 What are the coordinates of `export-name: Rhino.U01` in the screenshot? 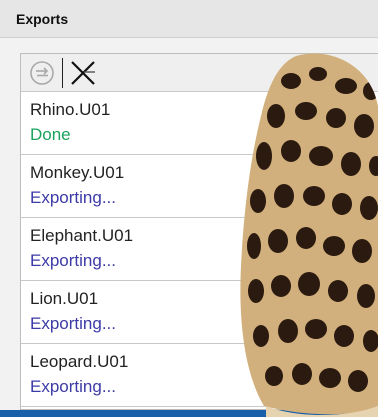 It's located at (70, 109).